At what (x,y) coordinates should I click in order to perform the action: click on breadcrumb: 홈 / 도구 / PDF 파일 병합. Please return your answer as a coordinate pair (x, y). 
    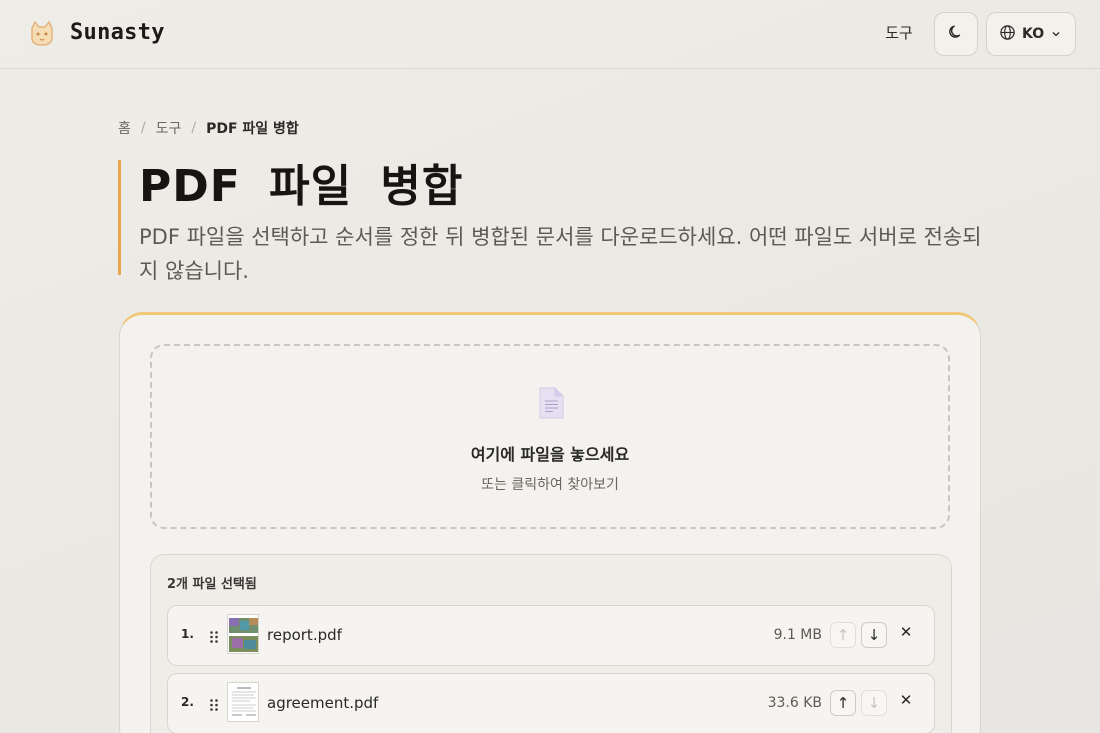
    Looking at the image, I should click on (208, 128).